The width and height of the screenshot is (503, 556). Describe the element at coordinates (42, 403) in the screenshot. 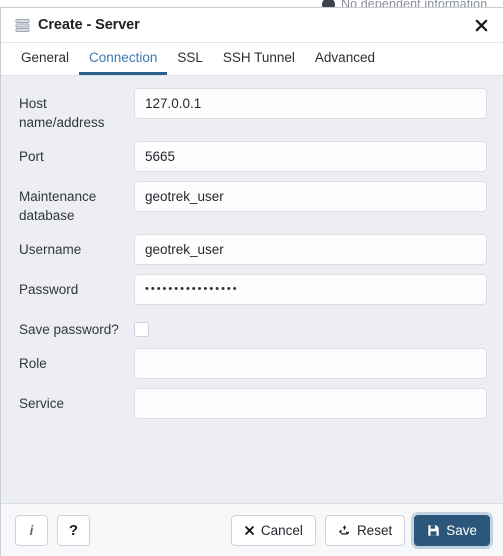

I see `service-label: Service` at that location.